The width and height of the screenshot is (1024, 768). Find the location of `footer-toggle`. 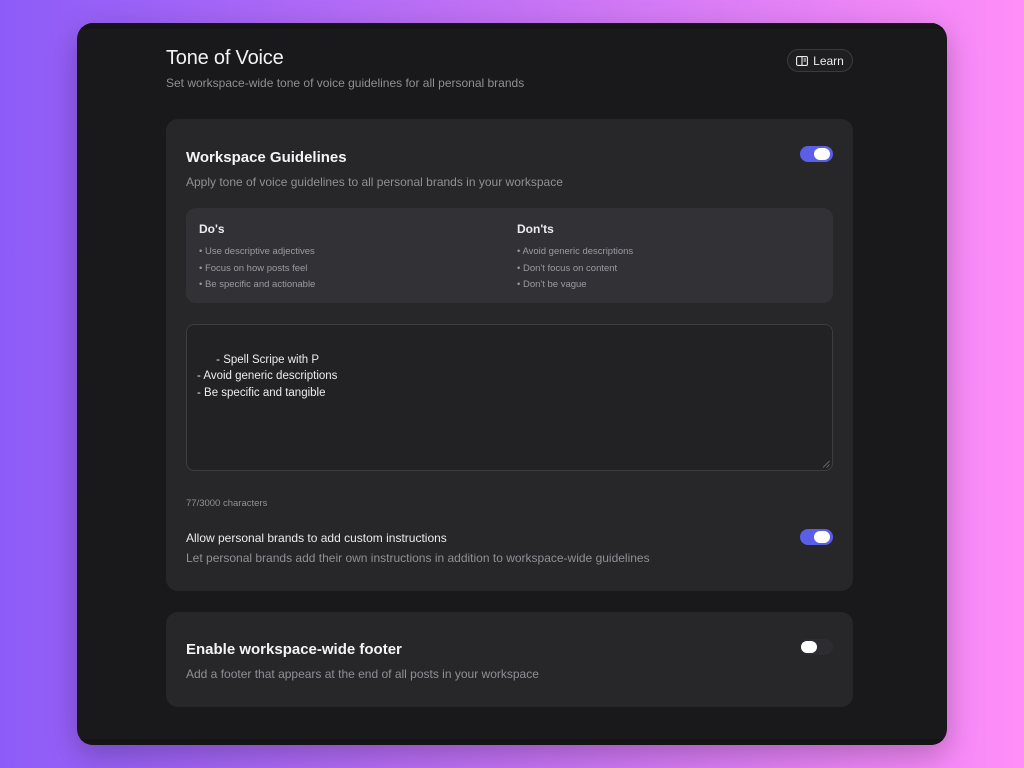

footer-toggle is located at coordinates (816, 647).